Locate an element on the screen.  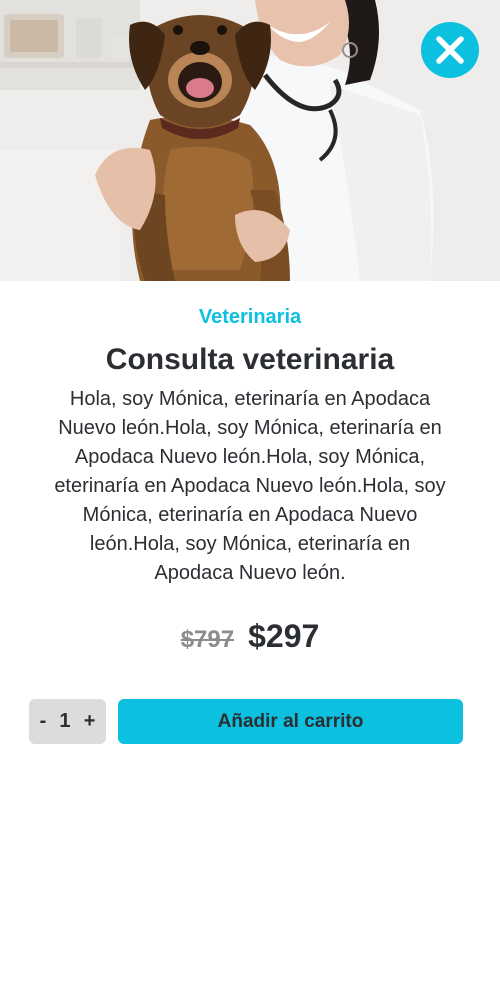
quantity-value: 1 is located at coordinates (65, 721).